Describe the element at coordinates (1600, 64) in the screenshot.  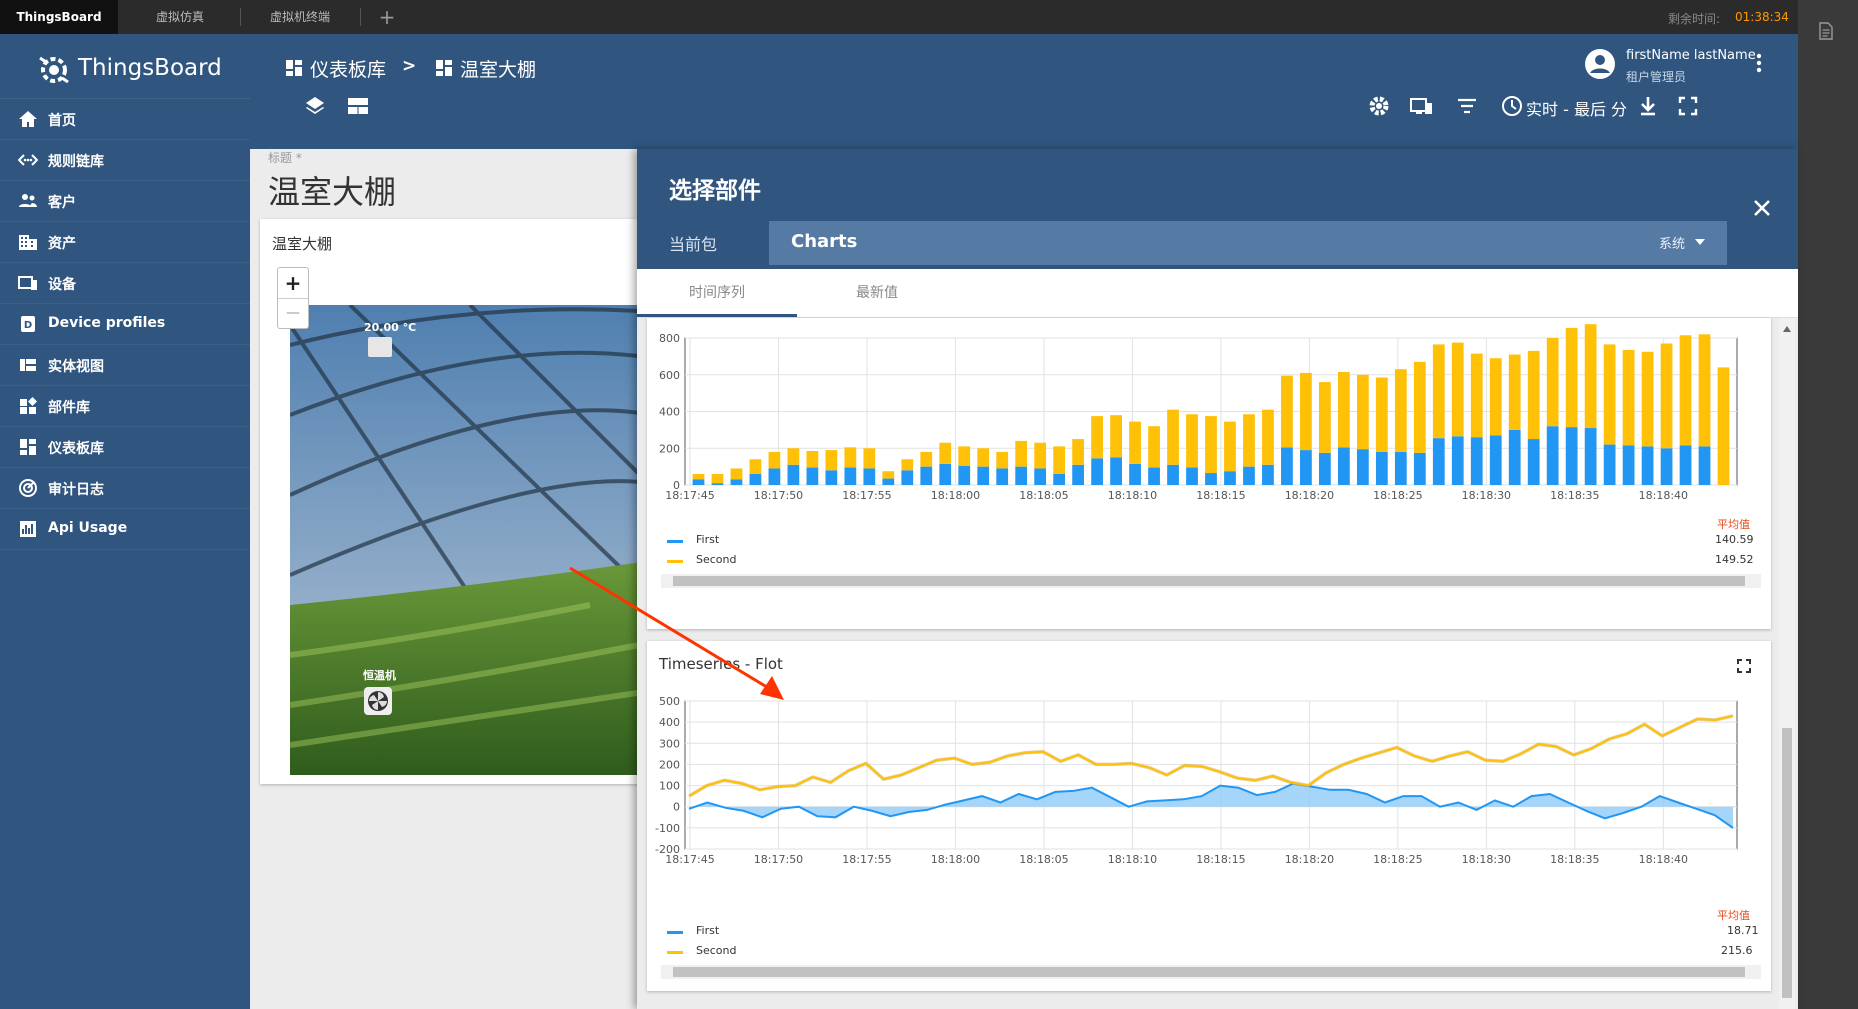
I see `account-icon` at that location.